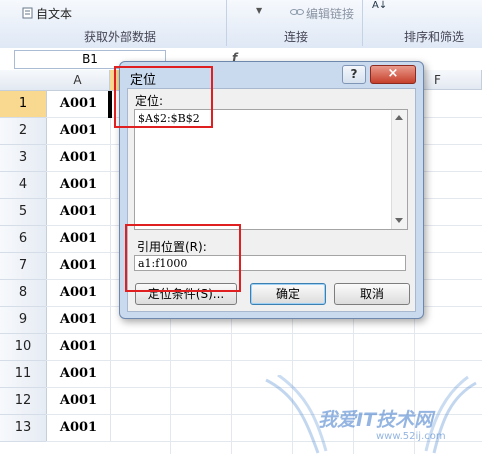  Describe the element at coordinates (23, 104) in the screenshot. I see `row-header: 1` at that location.